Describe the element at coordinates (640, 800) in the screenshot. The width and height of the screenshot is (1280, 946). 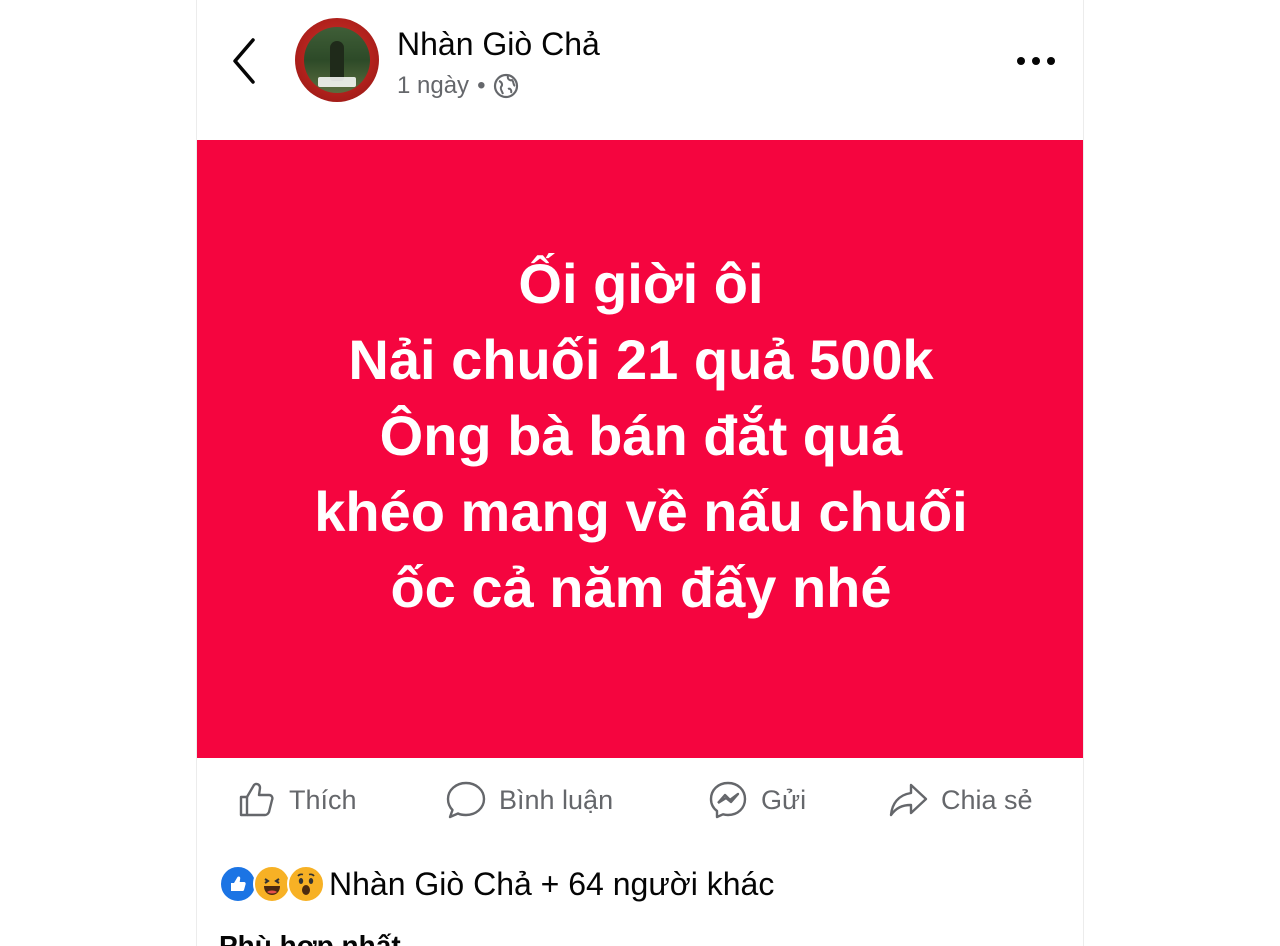
I see `post-actions-bar: Thích Bình luận Gửi Chia sẻ` at that location.